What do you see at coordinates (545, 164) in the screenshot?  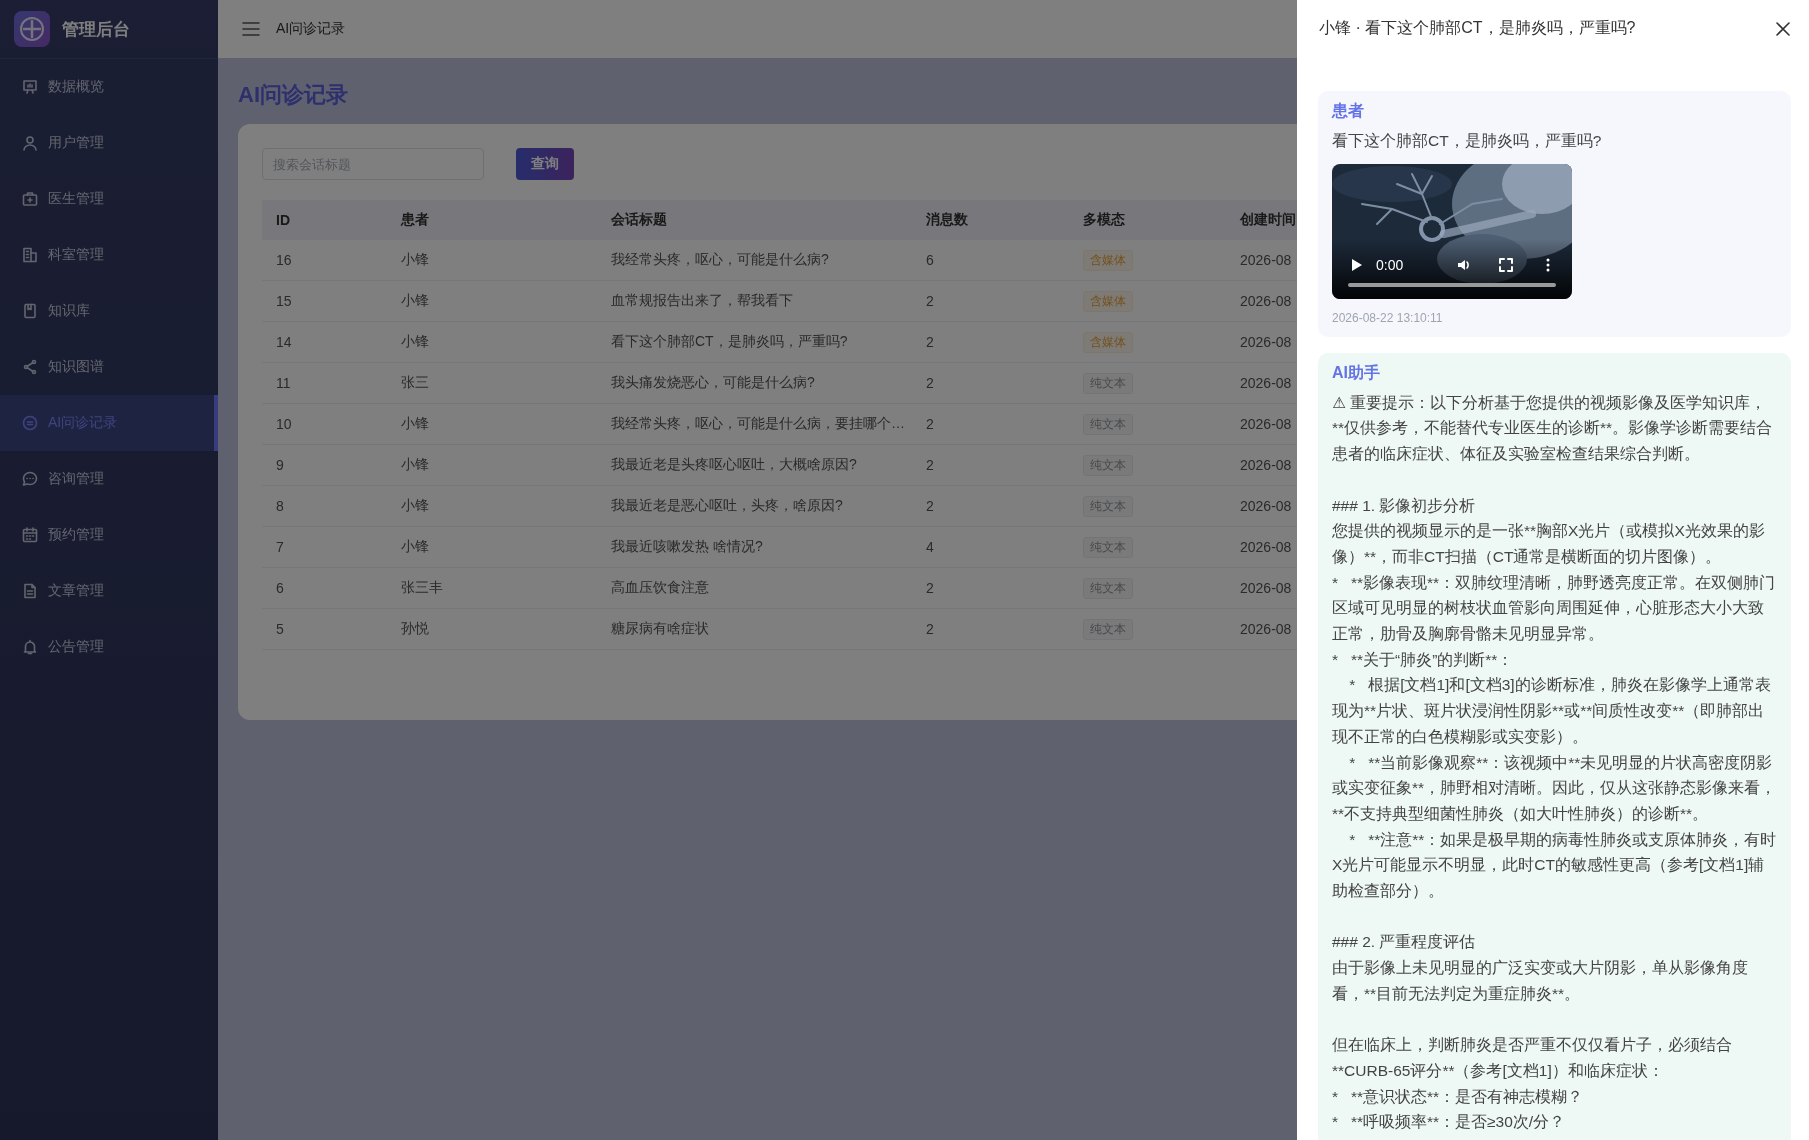 I see `query-button: 查询` at bounding box center [545, 164].